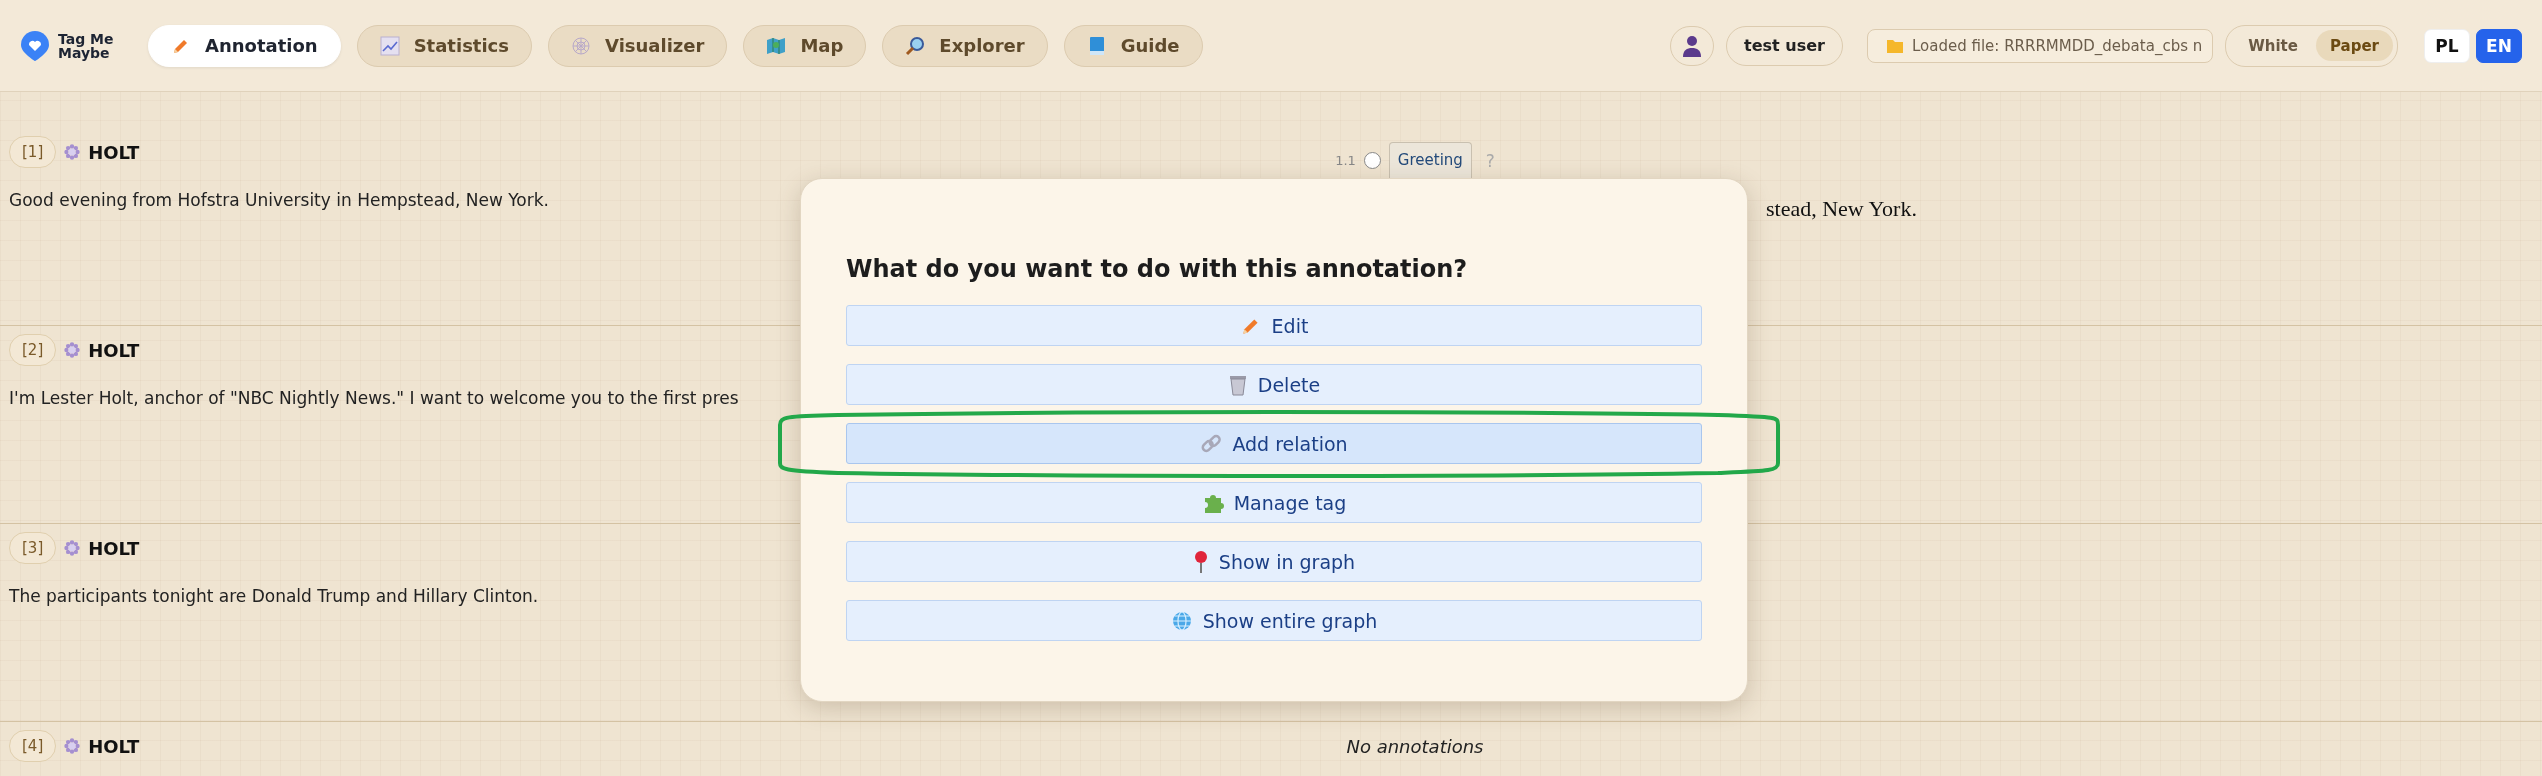 The width and height of the screenshot is (2542, 776). Describe the element at coordinates (1274, 384) in the screenshot. I see `action-button: Delete` at that location.